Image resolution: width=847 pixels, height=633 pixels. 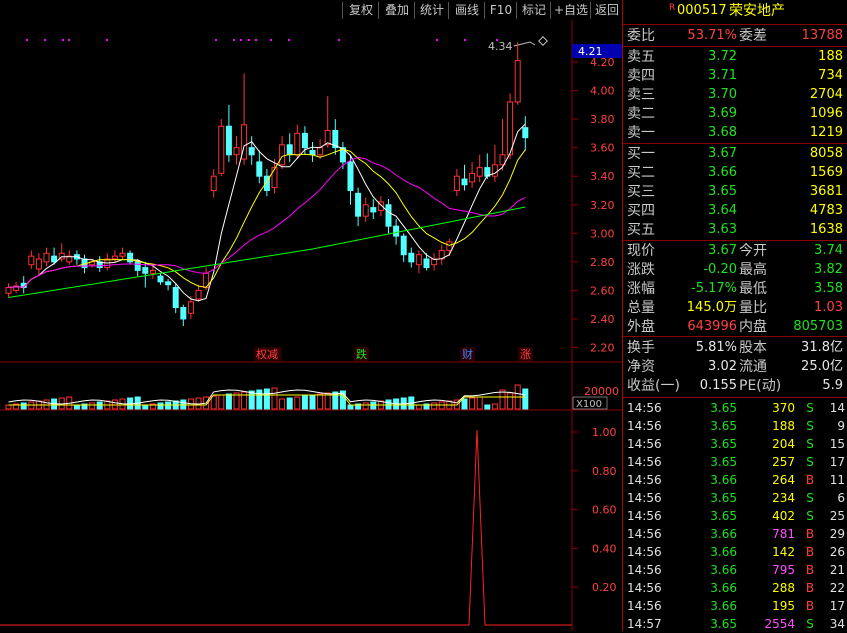 What do you see at coordinates (828, 288) in the screenshot?
I see `quote-value: 3.58` at bounding box center [828, 288].